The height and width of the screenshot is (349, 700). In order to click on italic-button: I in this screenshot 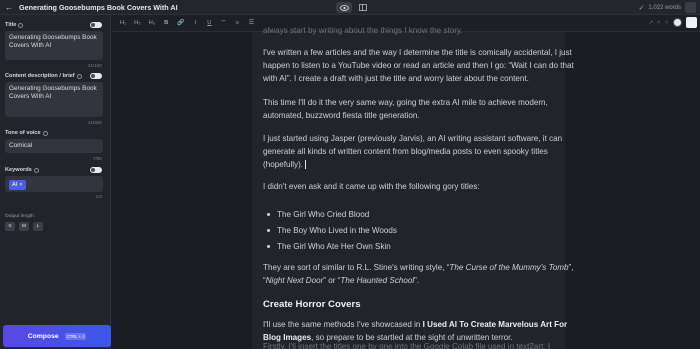, I will do `click(195, 23)`.